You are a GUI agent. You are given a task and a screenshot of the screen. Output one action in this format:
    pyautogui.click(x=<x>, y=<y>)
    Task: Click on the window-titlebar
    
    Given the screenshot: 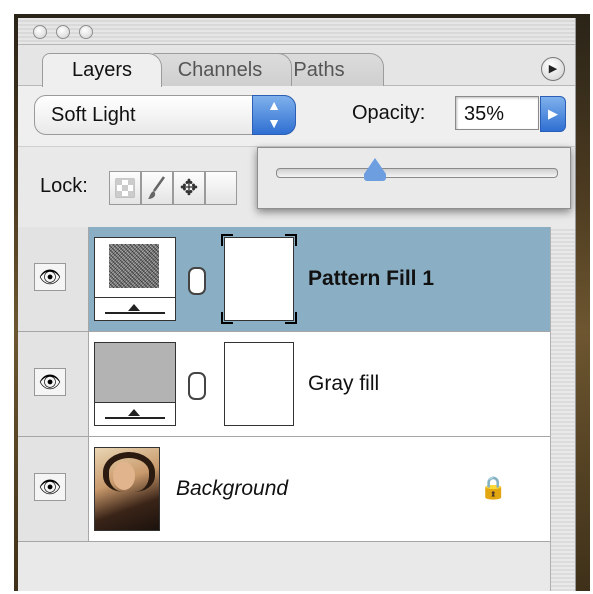 What is the action you would take?
    pyautogui.click(x=296, y=31)
    